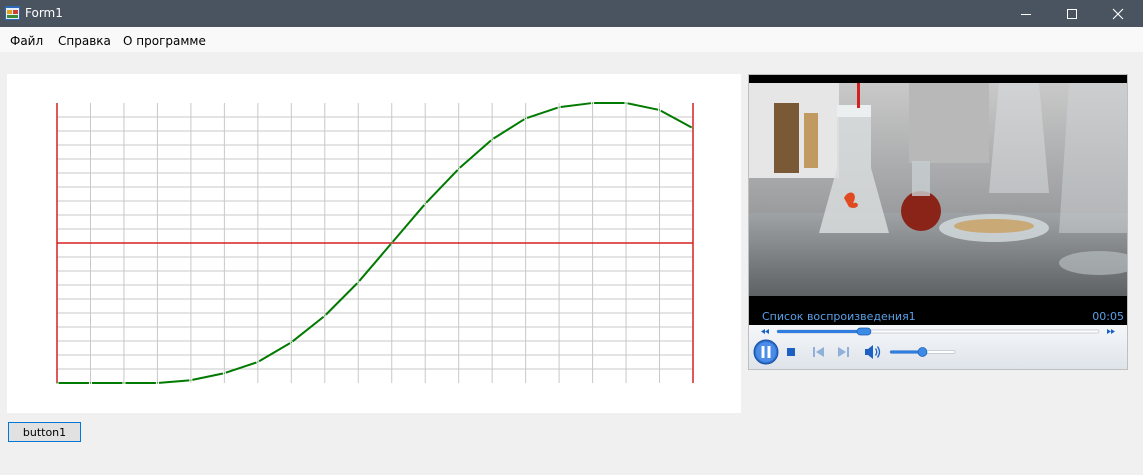  What do you see at coordinates (864, 331) in the screenshot?
I see `seek-thumb` at bounding box center [864, 331].